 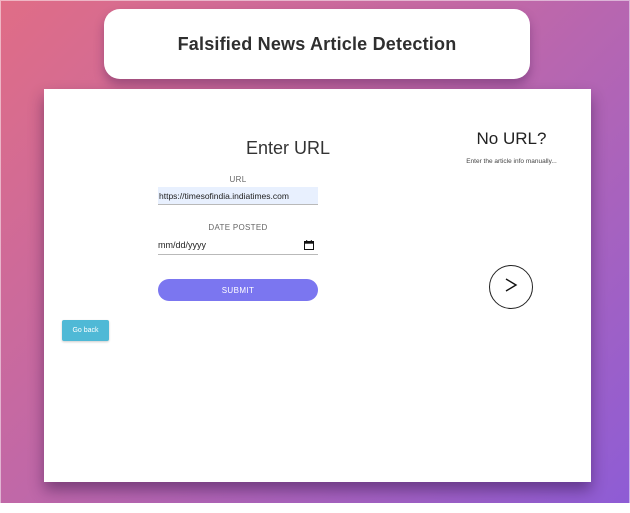 What do you see at coordinates (315, 508) in the screenshot?
I see `bottom-strip` at bounding box center [315, 508].